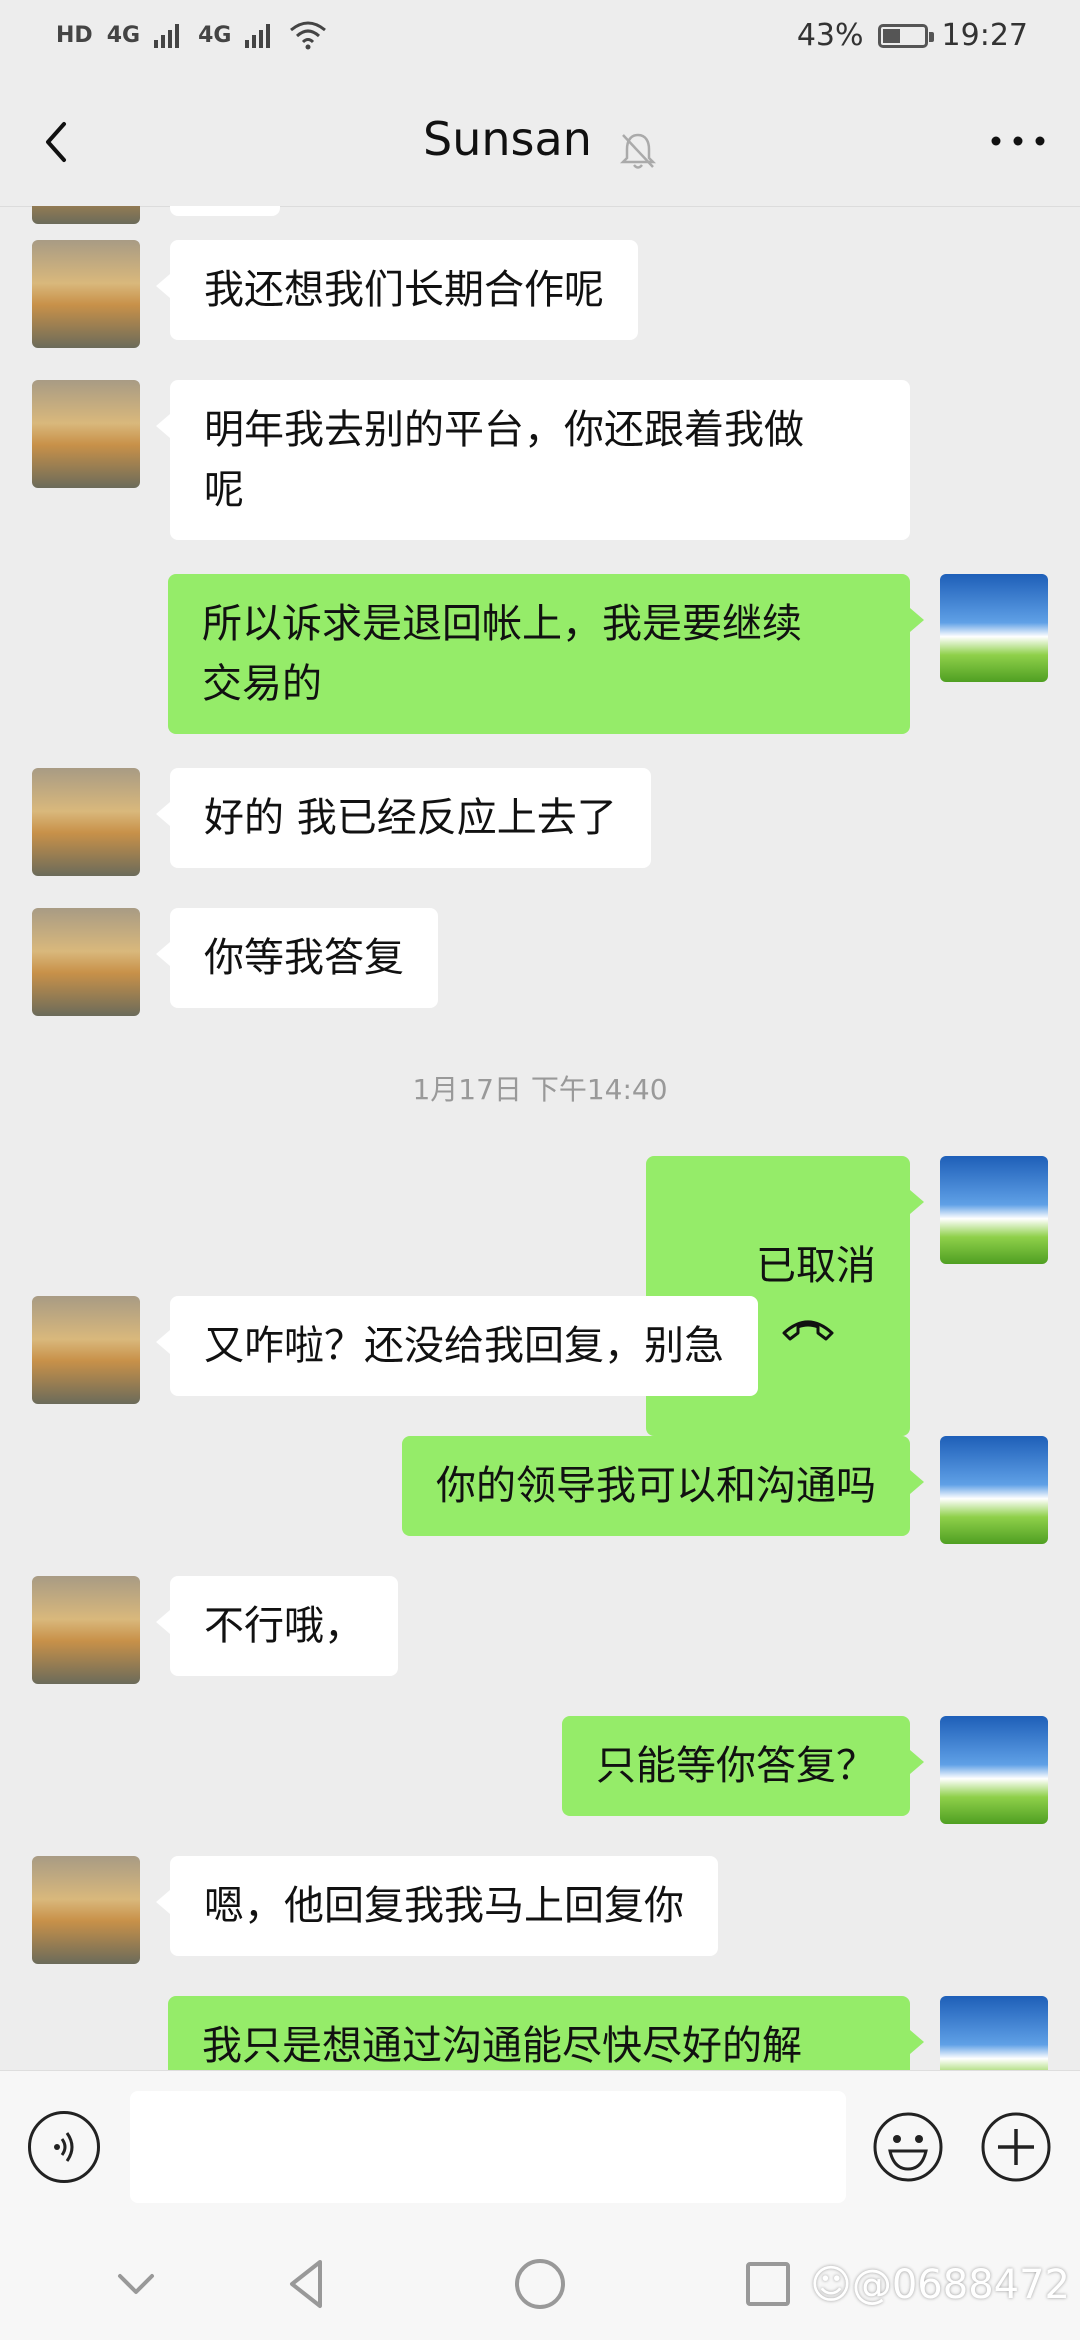 The height and width of the screenshot is (2340, 1080). I want to click on message-bubble: 明年我去别的平台，你还跟着我做 呢, so click(533, 460).